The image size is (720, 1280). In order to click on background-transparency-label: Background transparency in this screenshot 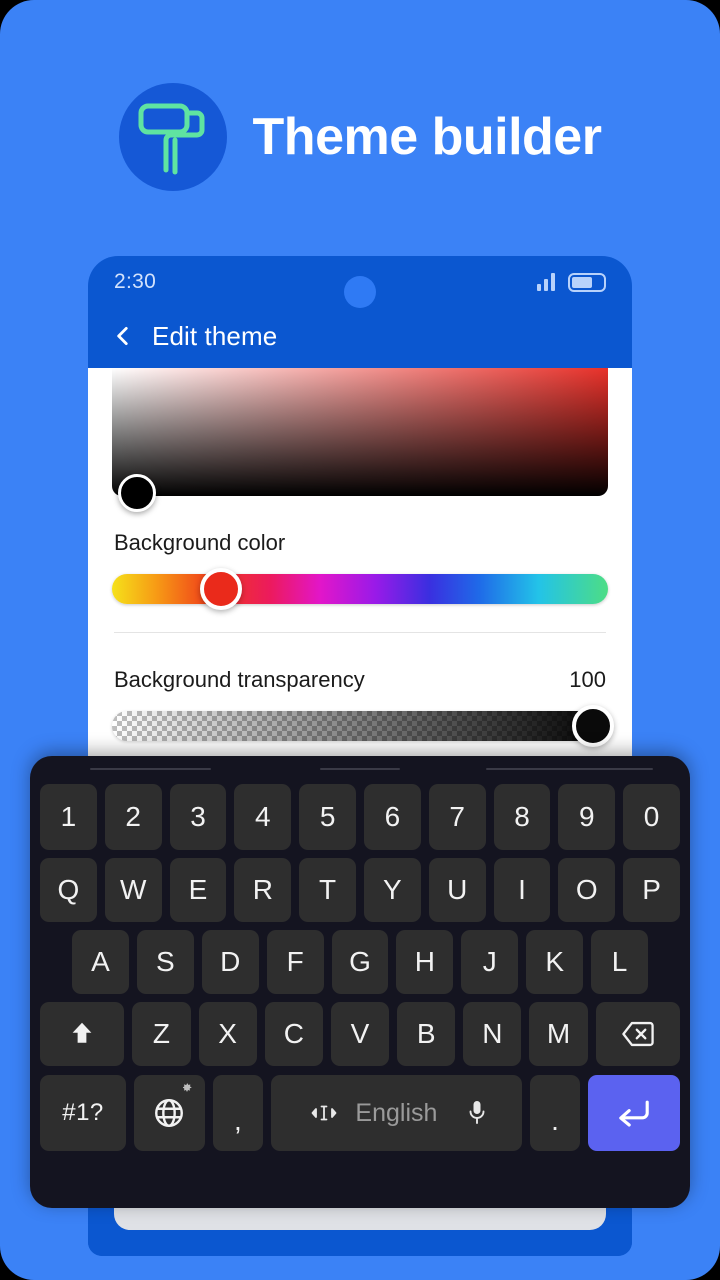, I will do `click(239, 679)`.